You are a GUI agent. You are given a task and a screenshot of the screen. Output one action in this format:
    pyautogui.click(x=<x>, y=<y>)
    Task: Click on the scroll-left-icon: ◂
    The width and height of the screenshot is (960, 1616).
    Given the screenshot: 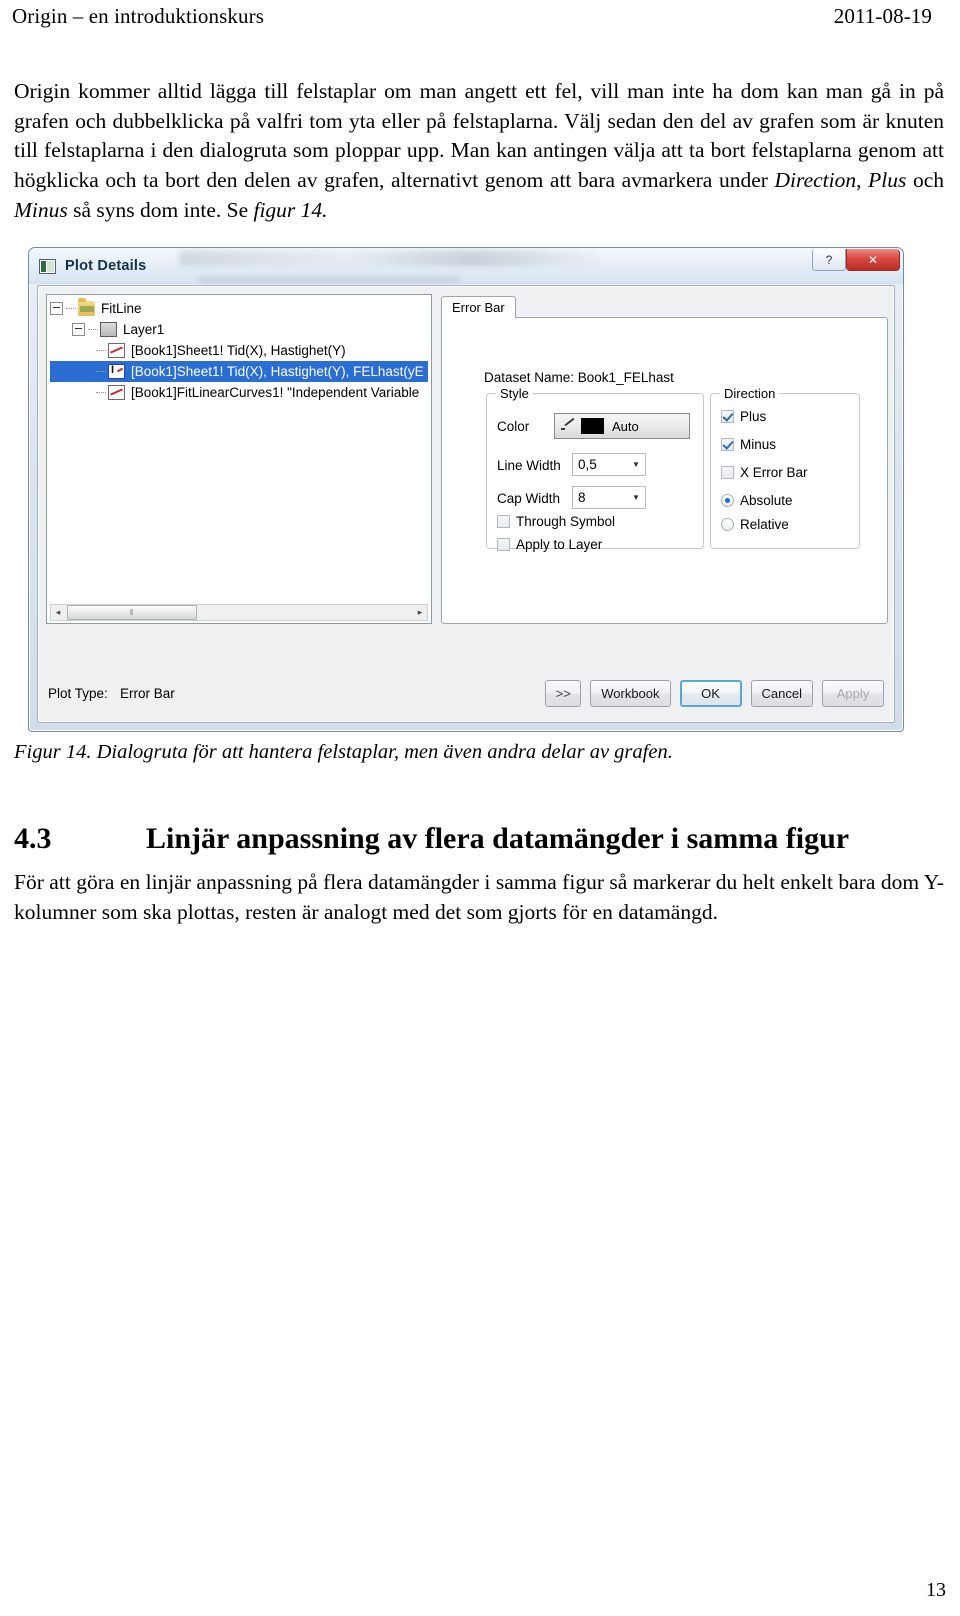 What is the action you would take?
    pyautogui.click(x=58, y=612)
    